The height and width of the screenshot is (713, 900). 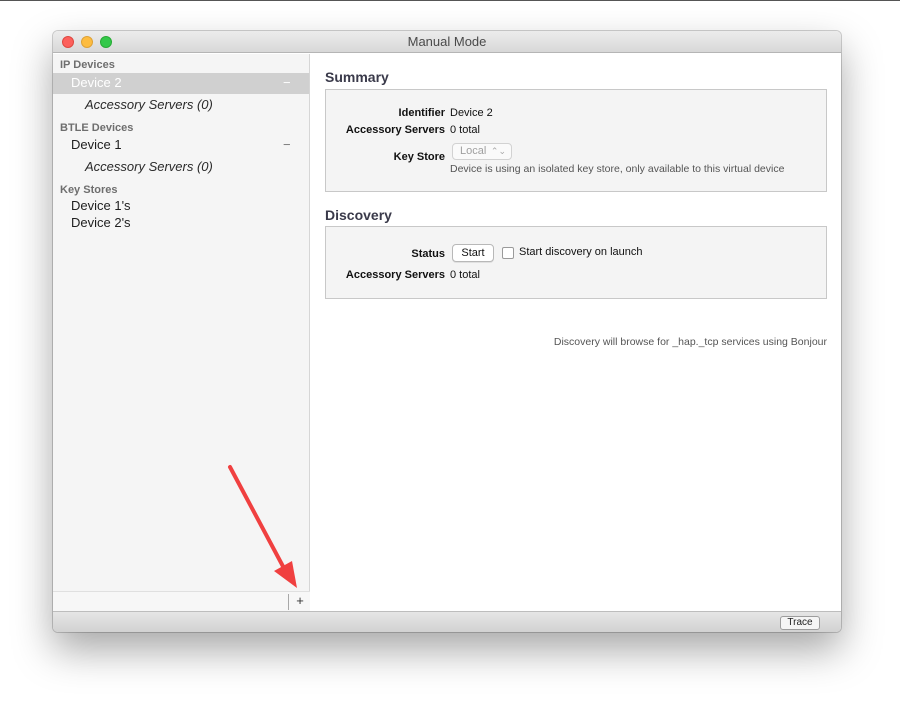 I want to click on sidebar-item-device-2: Device 2 −, so click(x=181, y=83).